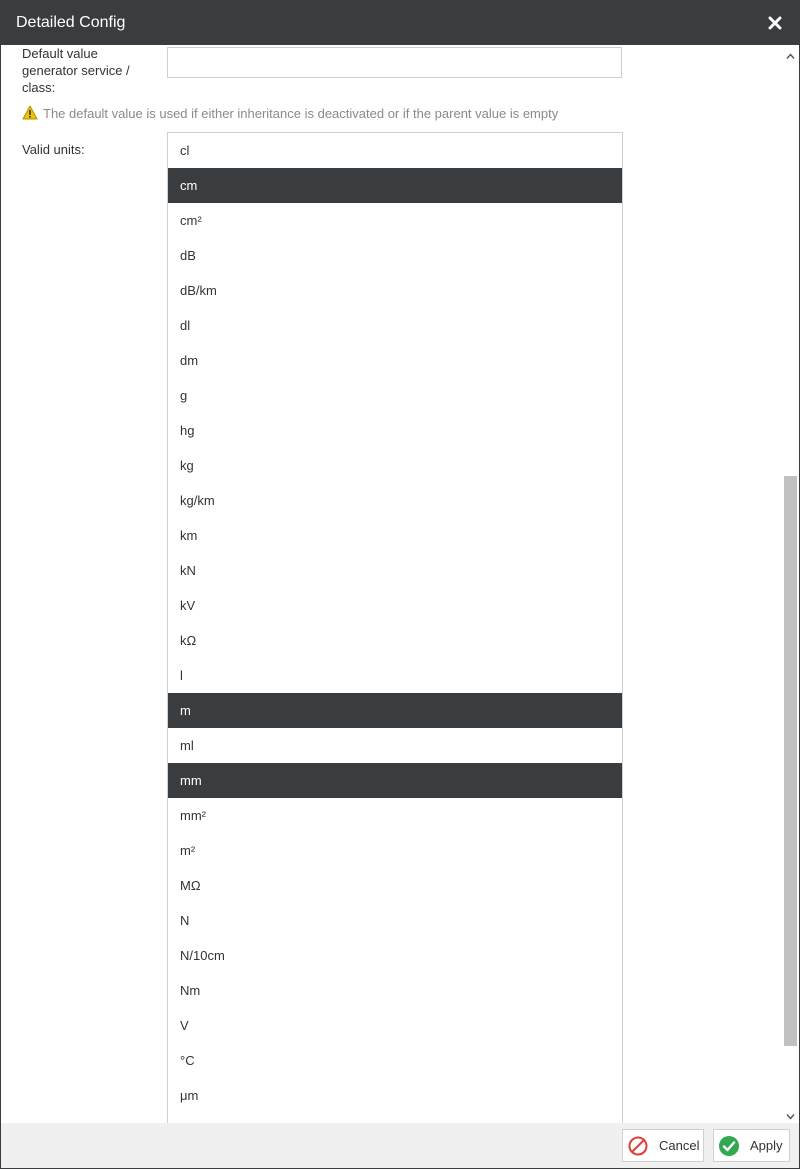 This screenshot has height=1169, width=800. Describe the element at coordinates (394, 62) in the screenshot. I see `default-value-generator-input` at that location.